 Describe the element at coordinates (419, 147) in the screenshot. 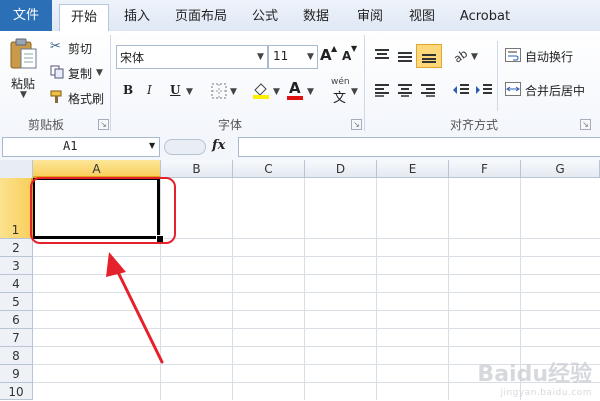

I see `formula-input` at that location.